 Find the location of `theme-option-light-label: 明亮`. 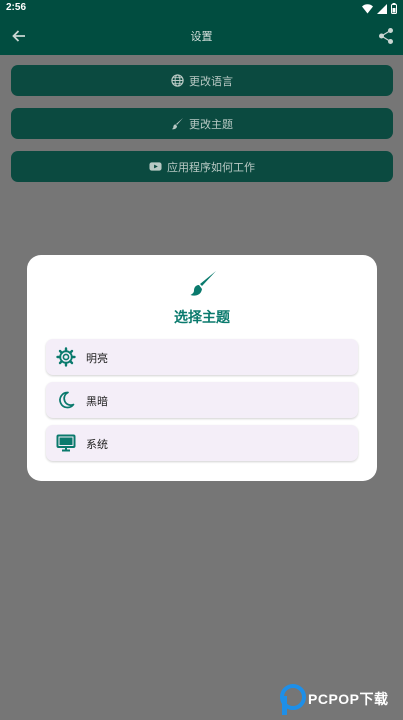

theme-option-light-label: 明亮 is located at coordinates (97, 358).